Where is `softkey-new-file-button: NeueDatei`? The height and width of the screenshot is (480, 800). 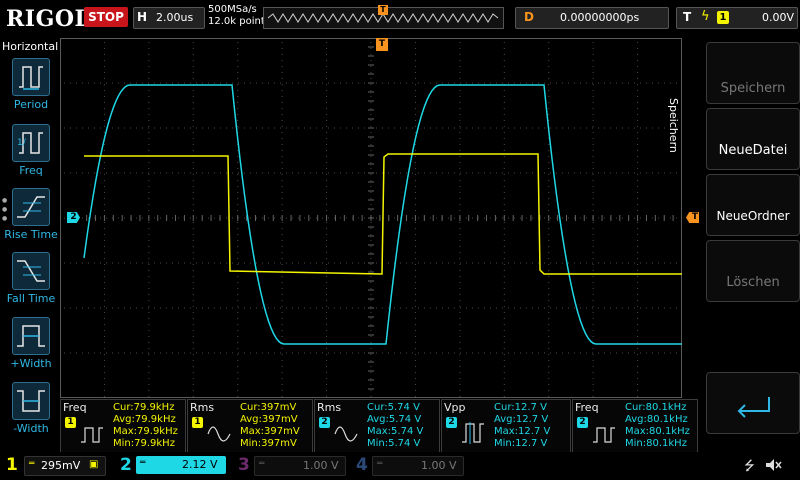 softkey-new-file-button: NeueDatei is located at coordinates (753, 139).